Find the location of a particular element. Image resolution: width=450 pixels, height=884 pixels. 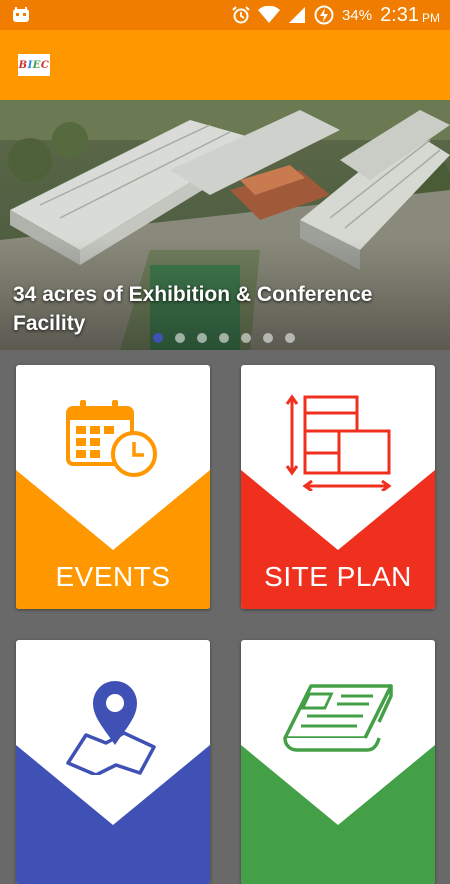

carousel-indicator is located at coordinates (224, 338).